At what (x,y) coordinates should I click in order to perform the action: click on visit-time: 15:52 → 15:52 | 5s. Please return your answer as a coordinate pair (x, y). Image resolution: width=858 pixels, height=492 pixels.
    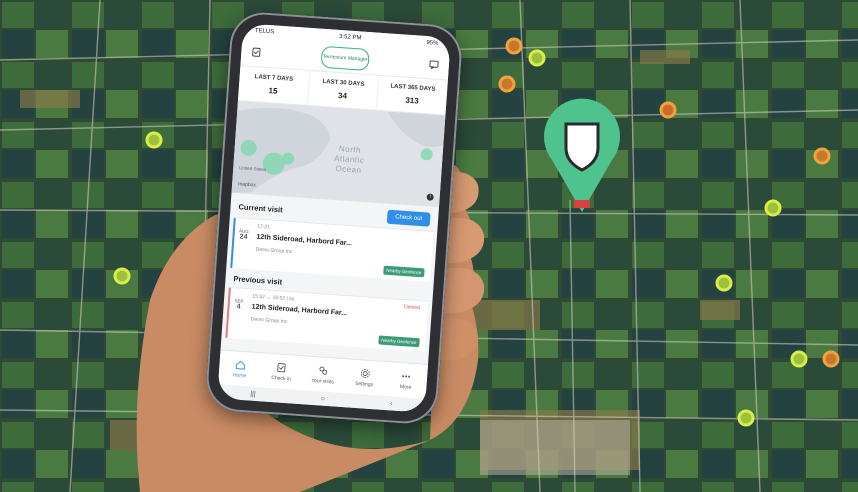
    Looking at the image, I should click on (273, 298).